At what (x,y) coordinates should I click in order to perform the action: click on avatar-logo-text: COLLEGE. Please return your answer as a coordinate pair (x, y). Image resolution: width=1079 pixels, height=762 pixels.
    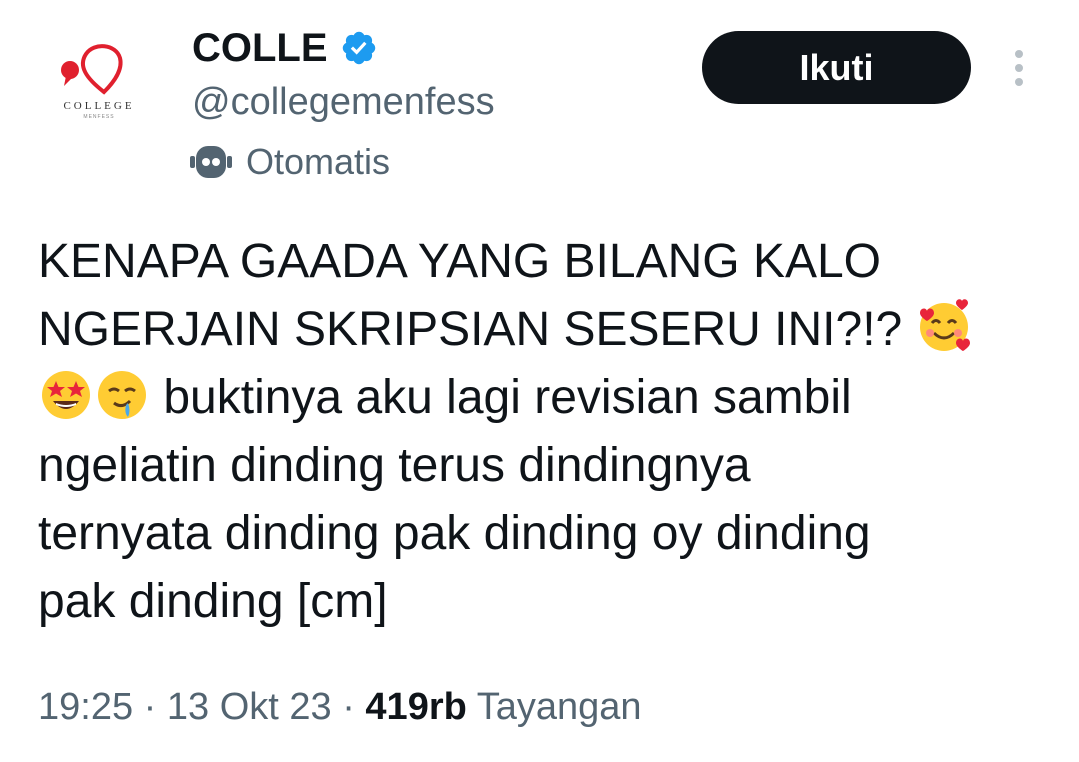
    Looking at the image, I should click on (99, 106).